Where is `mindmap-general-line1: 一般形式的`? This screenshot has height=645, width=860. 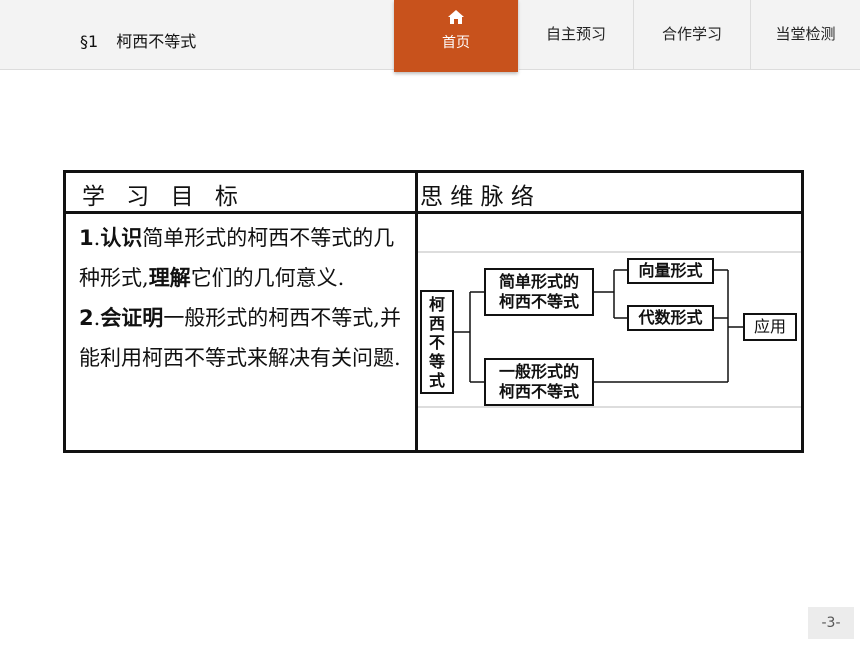 mindmap-general-line1: 一般形式的 is located at coordinates (538, 371).